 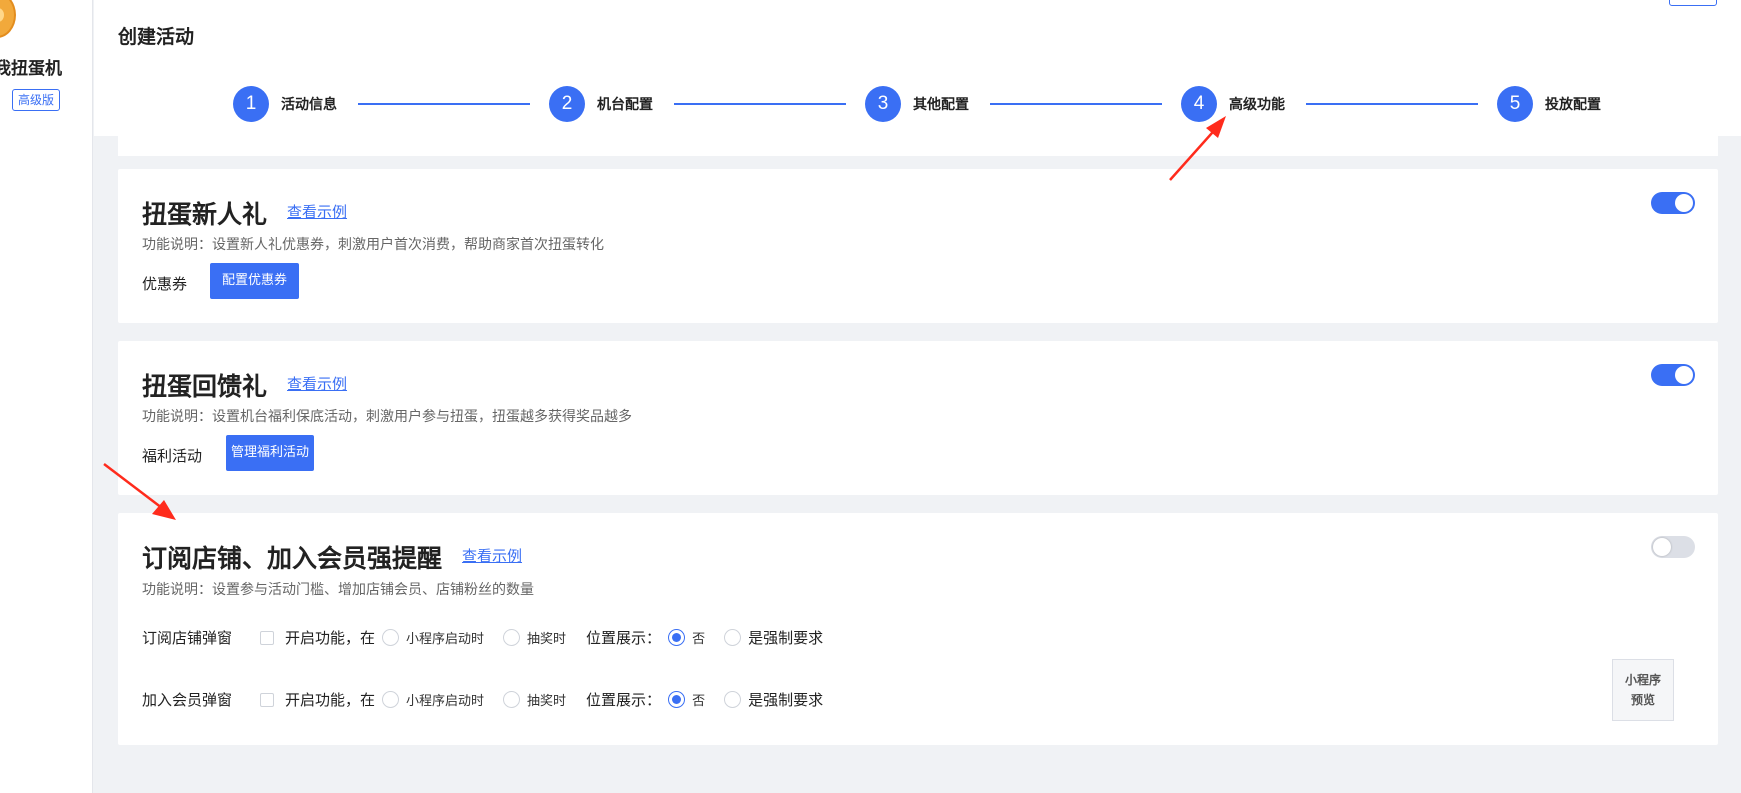 I want to click on manage-welfare-button: 管理福利活动, so click(x=270, y=453).